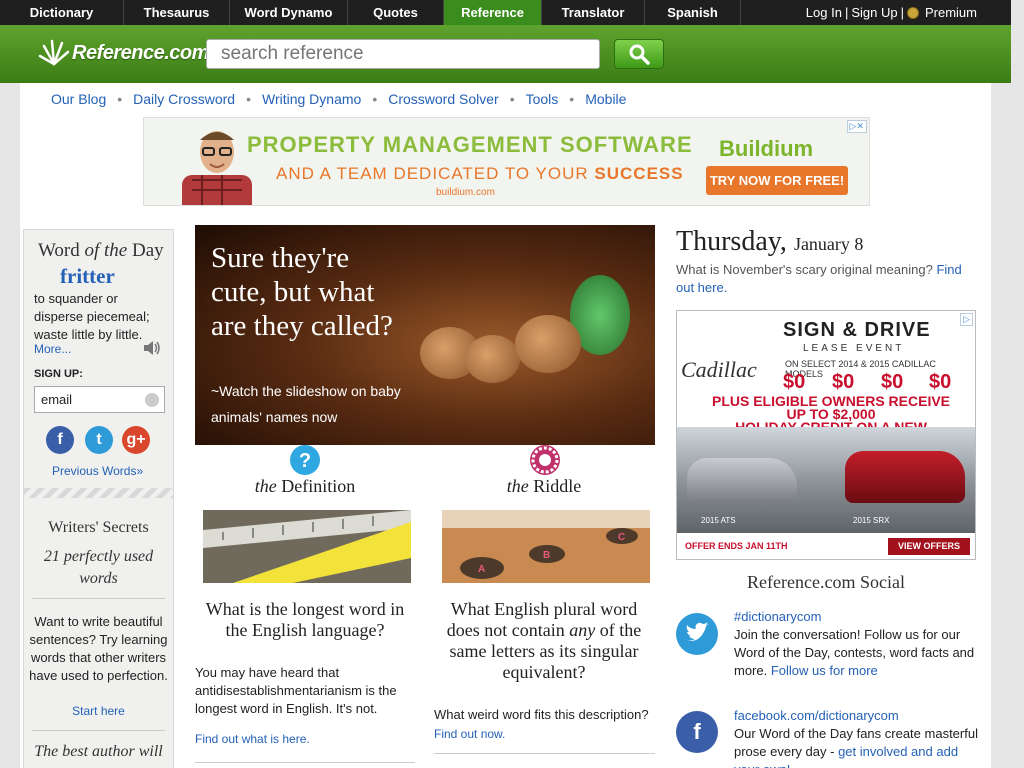  Describe the element at coordinates (99, 399) in the screenshot. I see `email-field: email` at that location.